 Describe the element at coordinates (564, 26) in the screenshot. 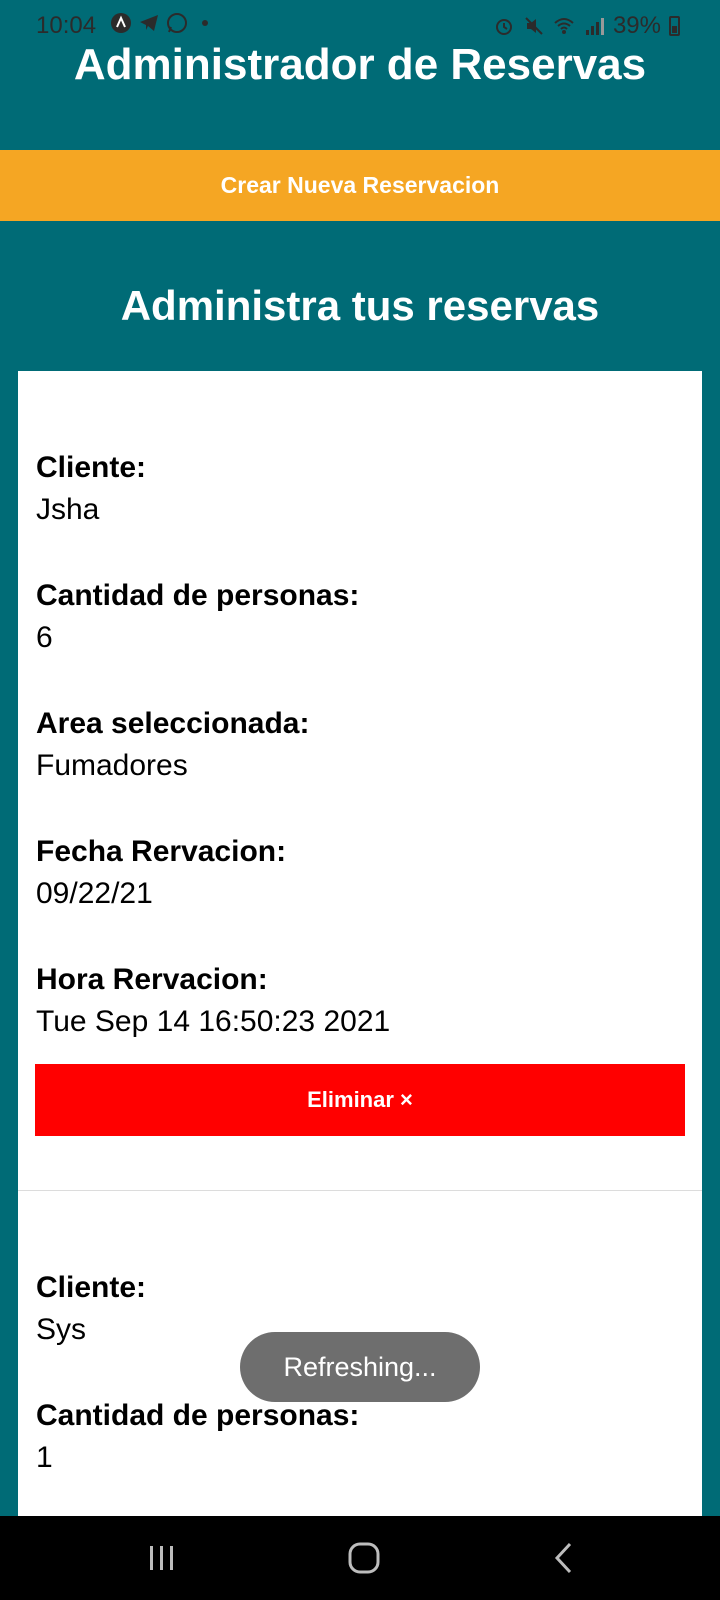

I see `wifi-icon` at that location.